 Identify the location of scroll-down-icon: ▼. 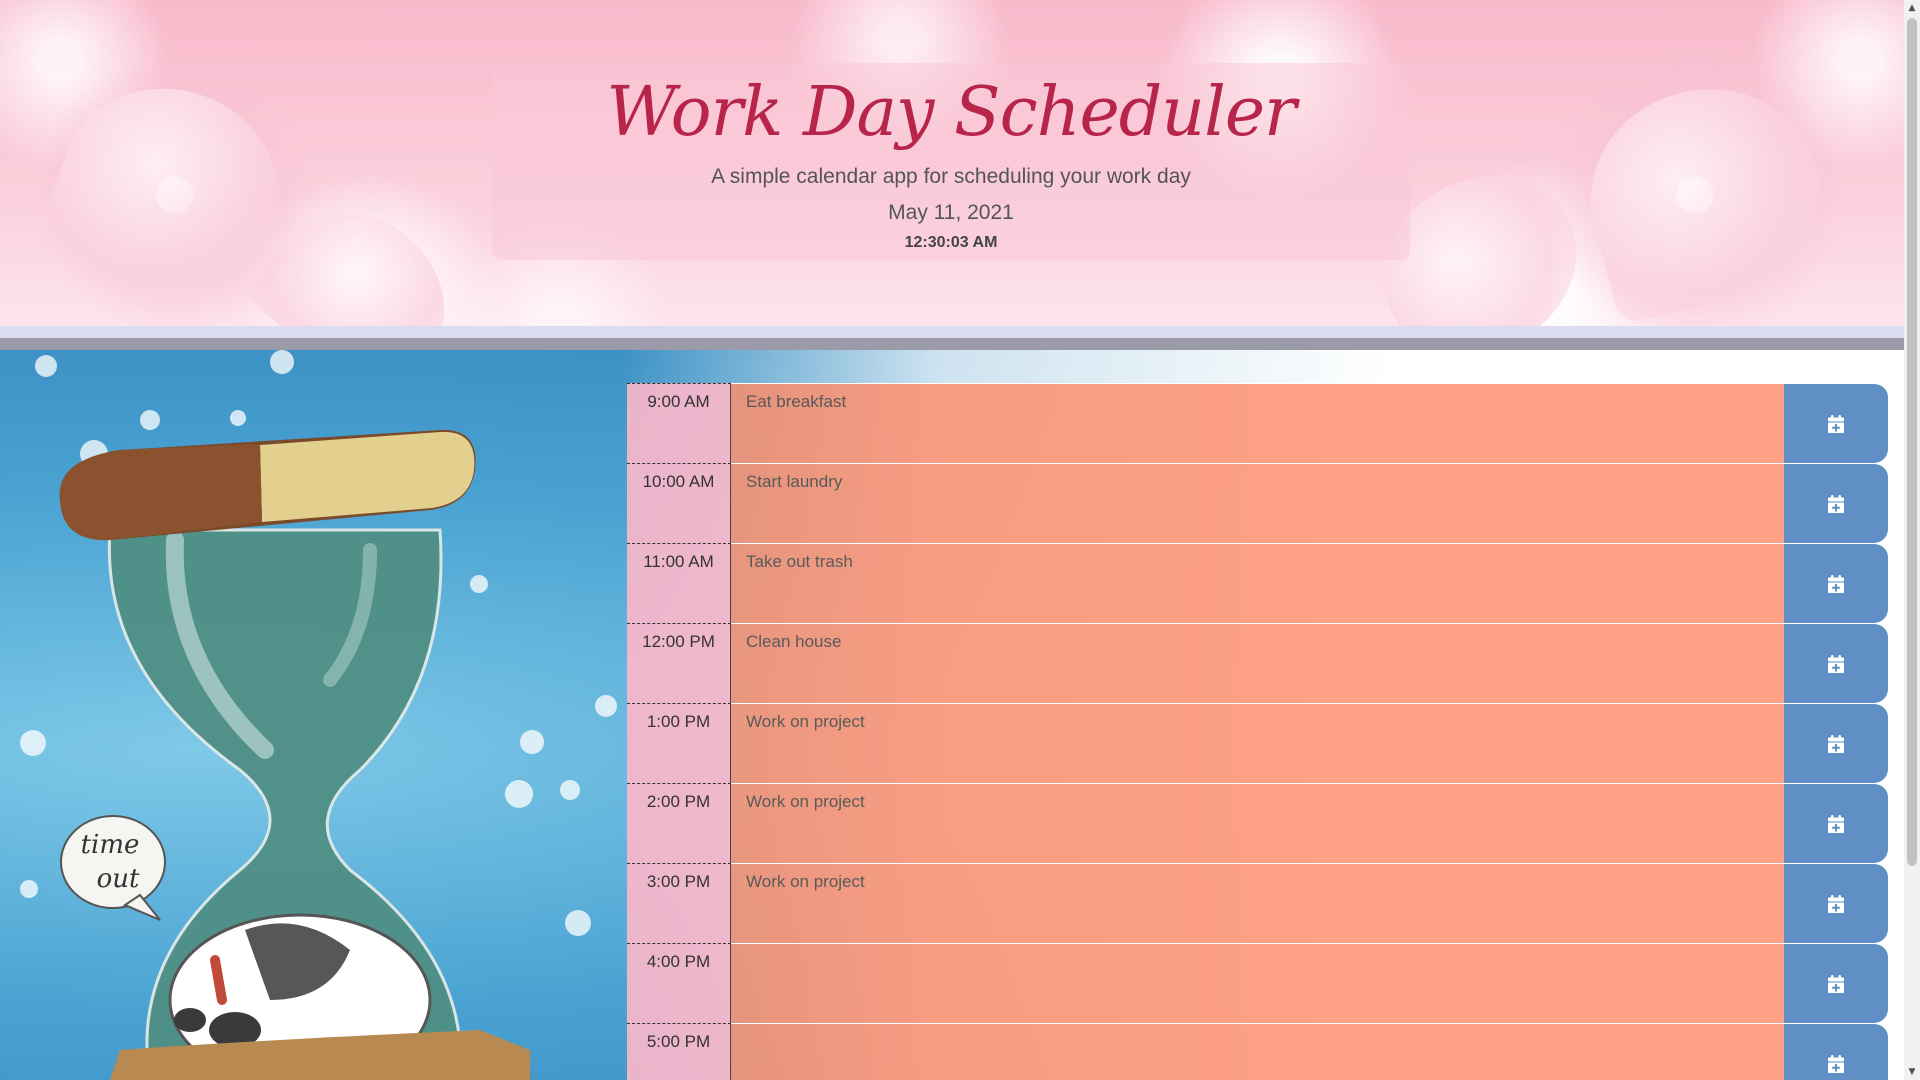
(1912, 1072).